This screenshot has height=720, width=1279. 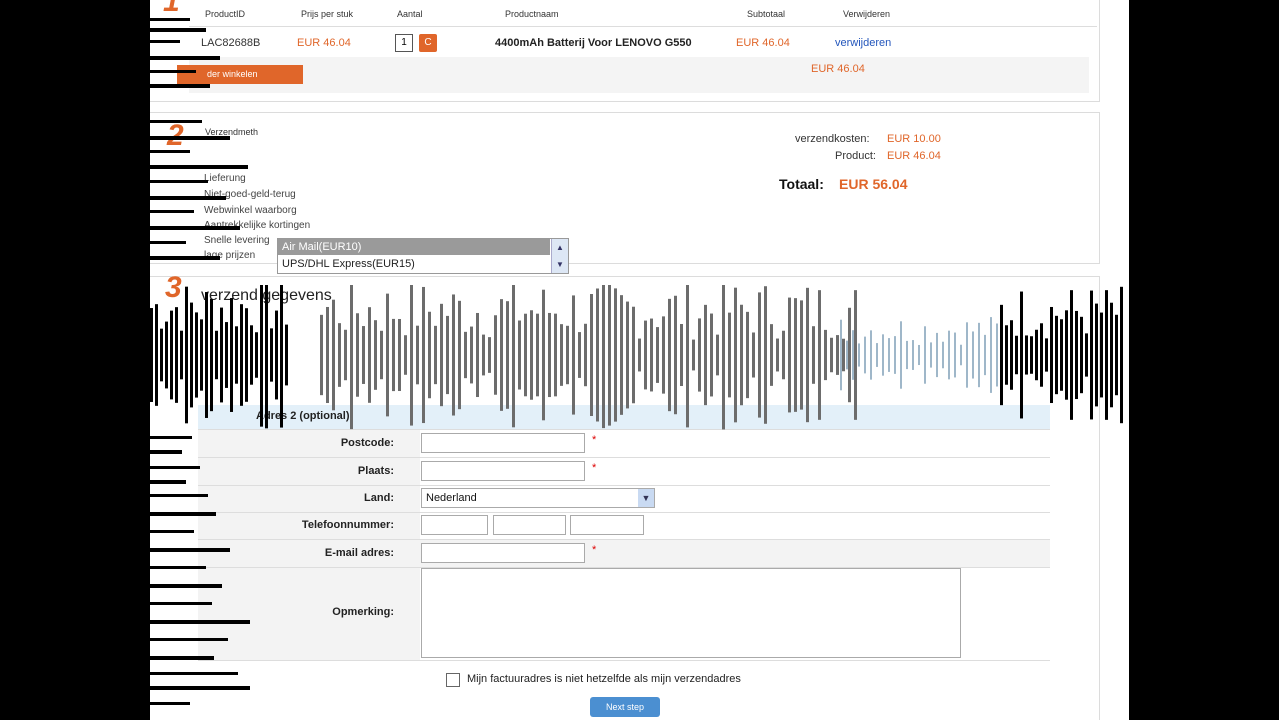 What do you see at coordinates (414, 264) in the screenshot?
I see `shipping-option-ups: UPS/DHL Express(EUR15)` at bounding box center [414, 264].